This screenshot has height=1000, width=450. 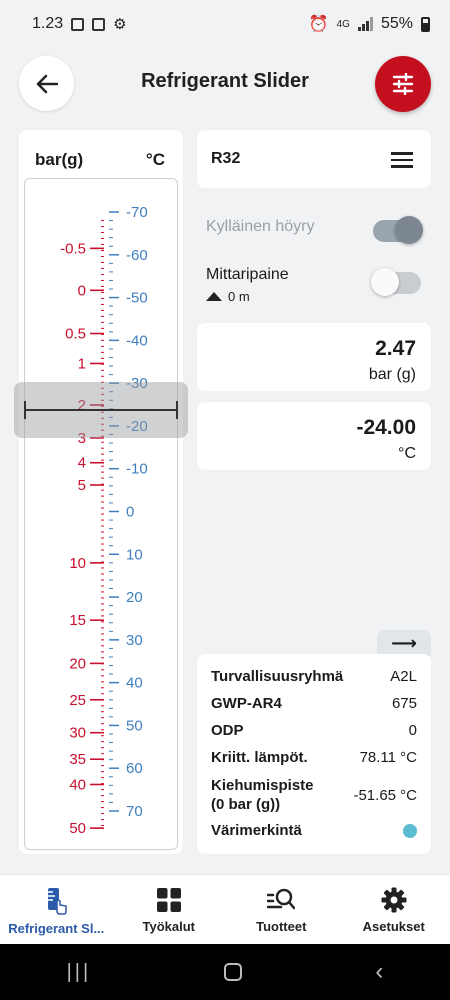 What do you see at coordinates (168, 900) in the screenshot?
I see `grid-icon` at bounding box center [168, 900].